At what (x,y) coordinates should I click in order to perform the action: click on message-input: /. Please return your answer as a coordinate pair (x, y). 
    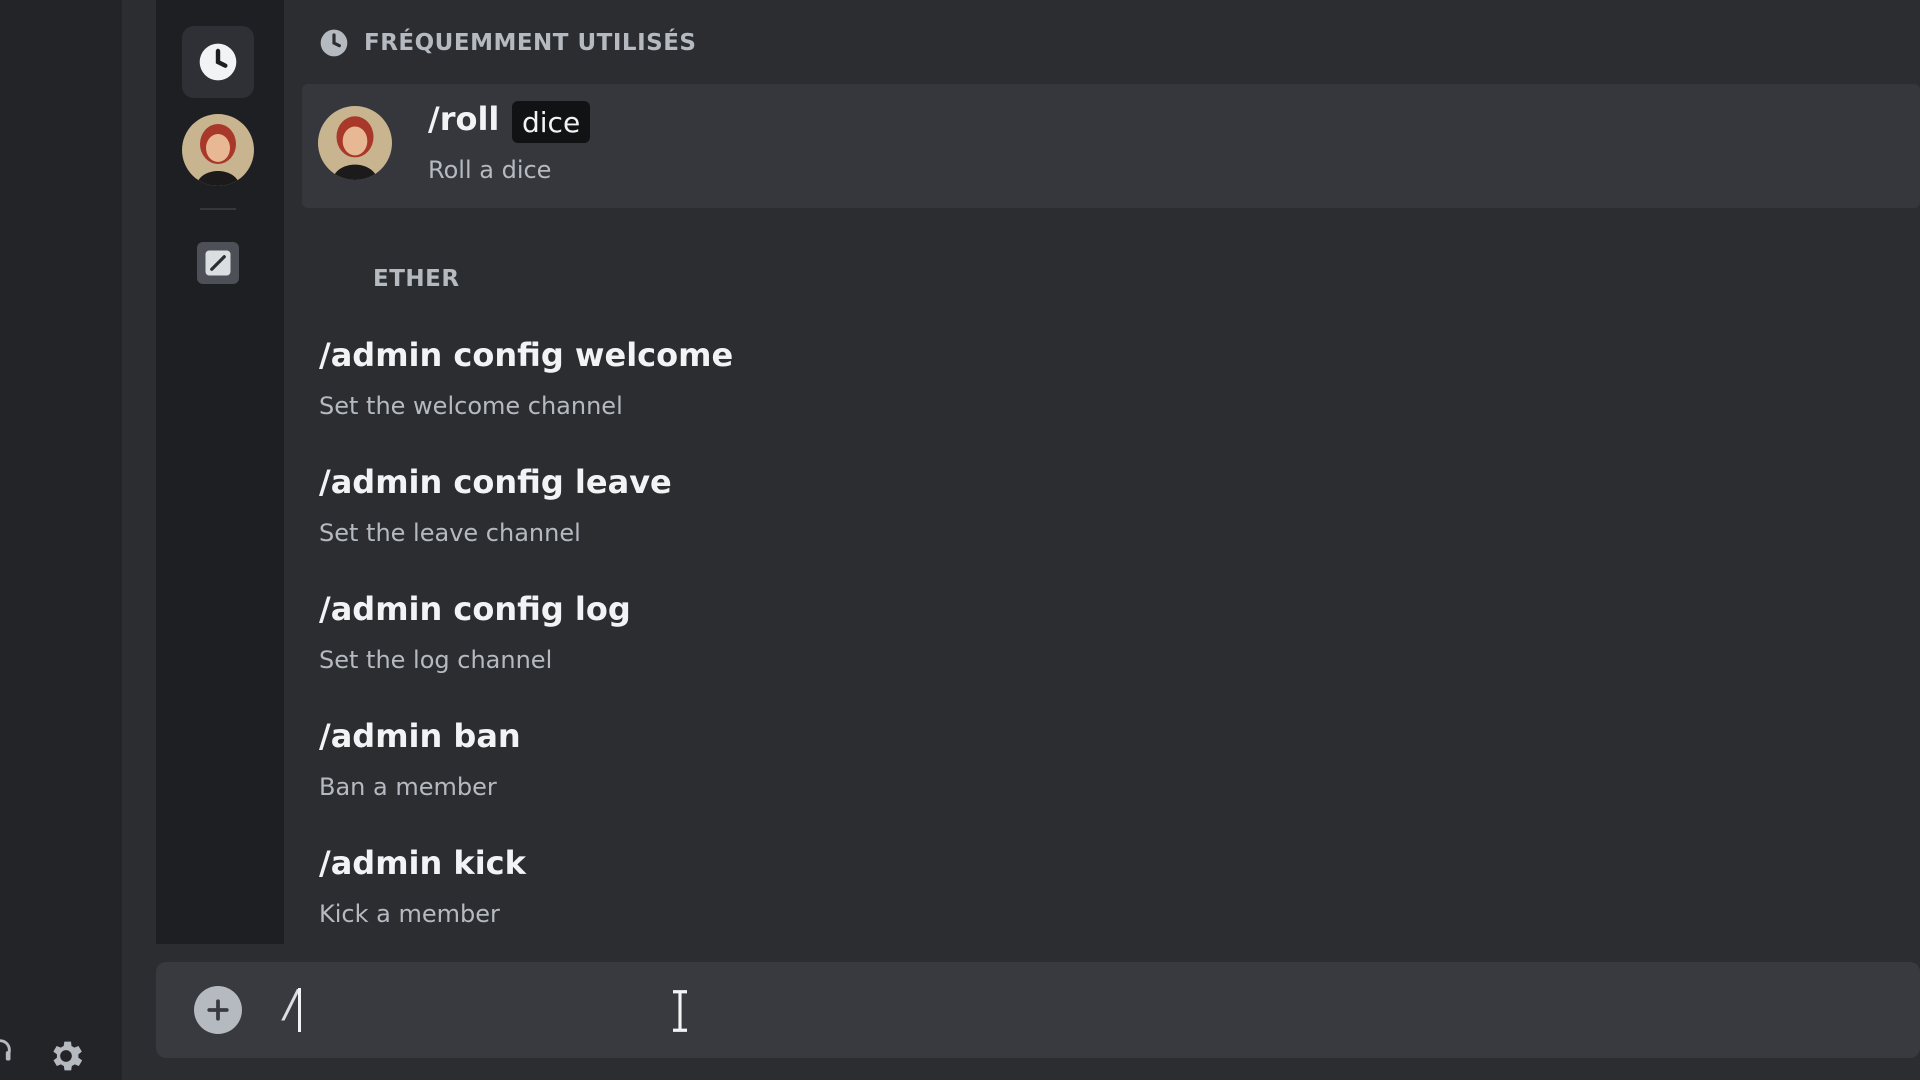
    Looking at the image, I should click on (290, 1004).